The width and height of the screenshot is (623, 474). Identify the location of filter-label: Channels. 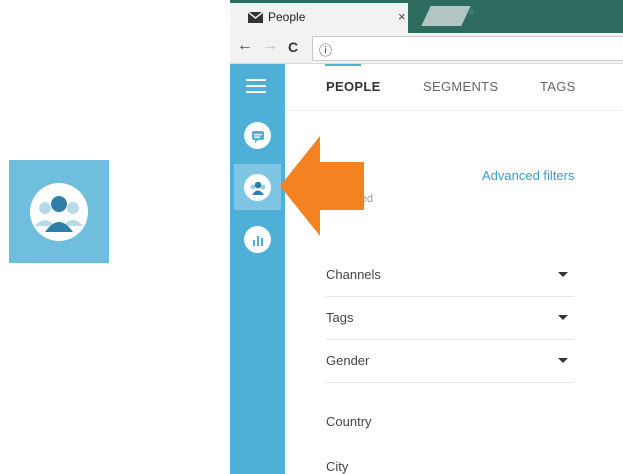
(353, 274).